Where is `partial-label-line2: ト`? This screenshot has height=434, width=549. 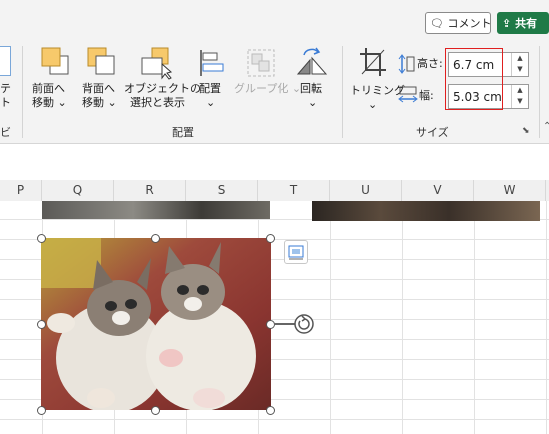
partial-label-line2: ト is located at coordinates (5, 102).